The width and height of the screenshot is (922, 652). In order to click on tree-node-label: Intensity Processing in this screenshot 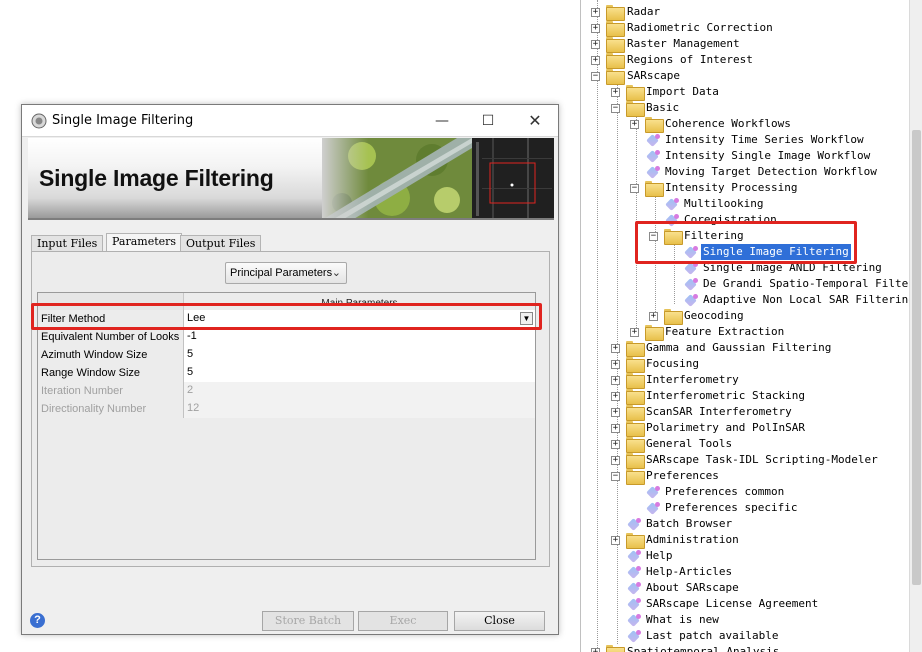, I will do `click(731, 187)`.